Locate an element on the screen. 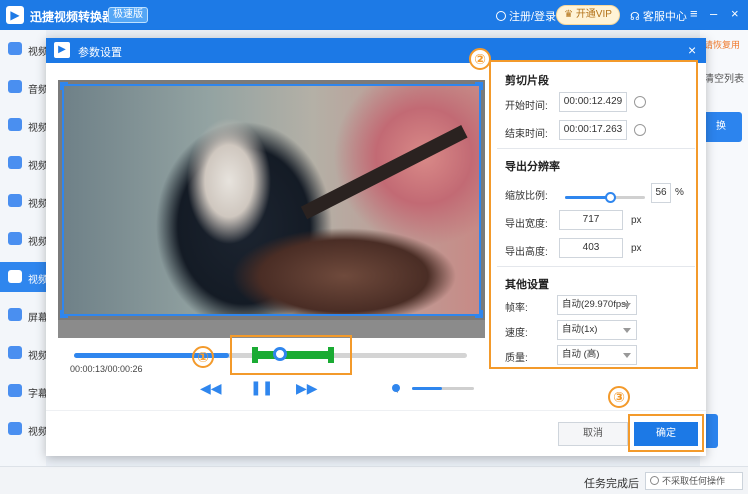 The height and width of the screenshot is (494, 748). vip-button: ♛ 开通VIP is located at coordinates (588, 15).